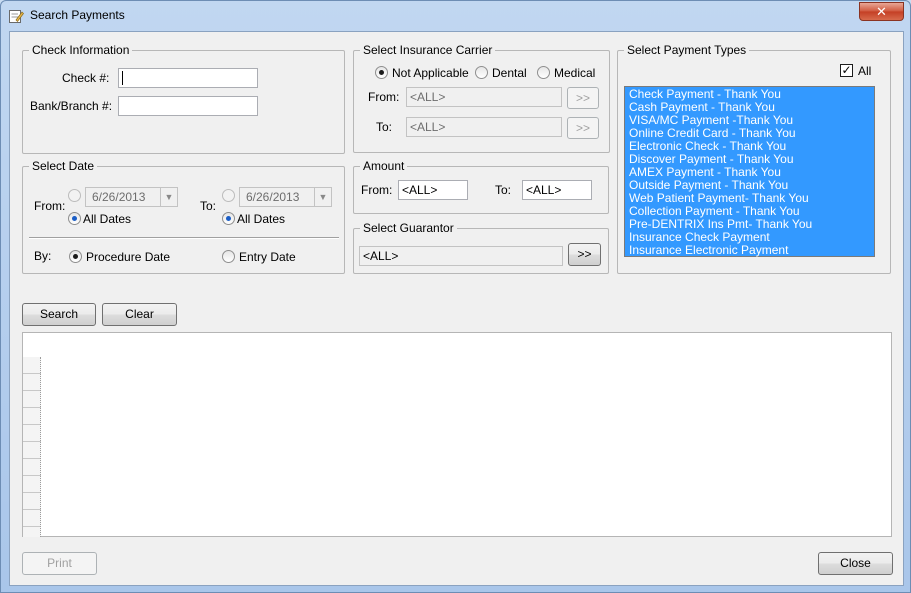 The width and height of the screenshot is (911, 593). Describe the element at coordinates (583, 128) in the screenshot. I see `insurance-to-browse-button: >>` at that location.